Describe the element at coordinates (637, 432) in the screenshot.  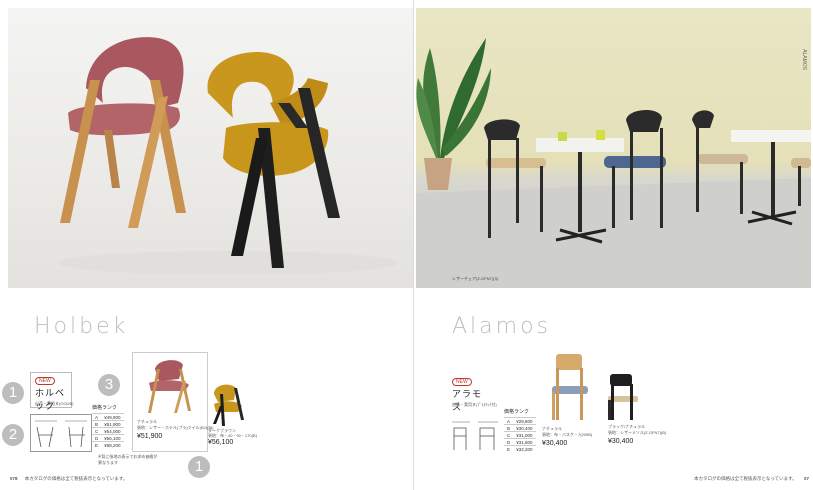
I see `variant2-spec: 張地：レザーメソル(Z-GFN7)(B)` at that location.